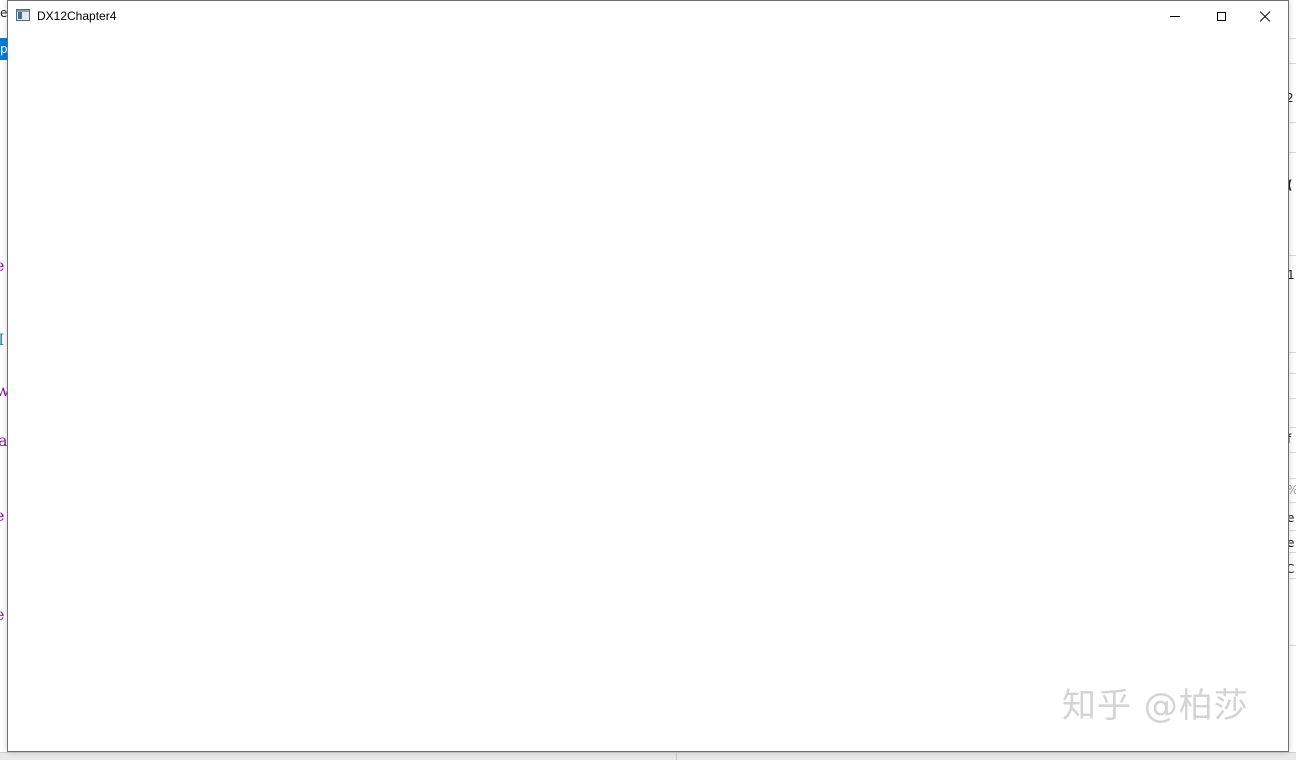  I want to click on app-window-icon, so click(23, 15).